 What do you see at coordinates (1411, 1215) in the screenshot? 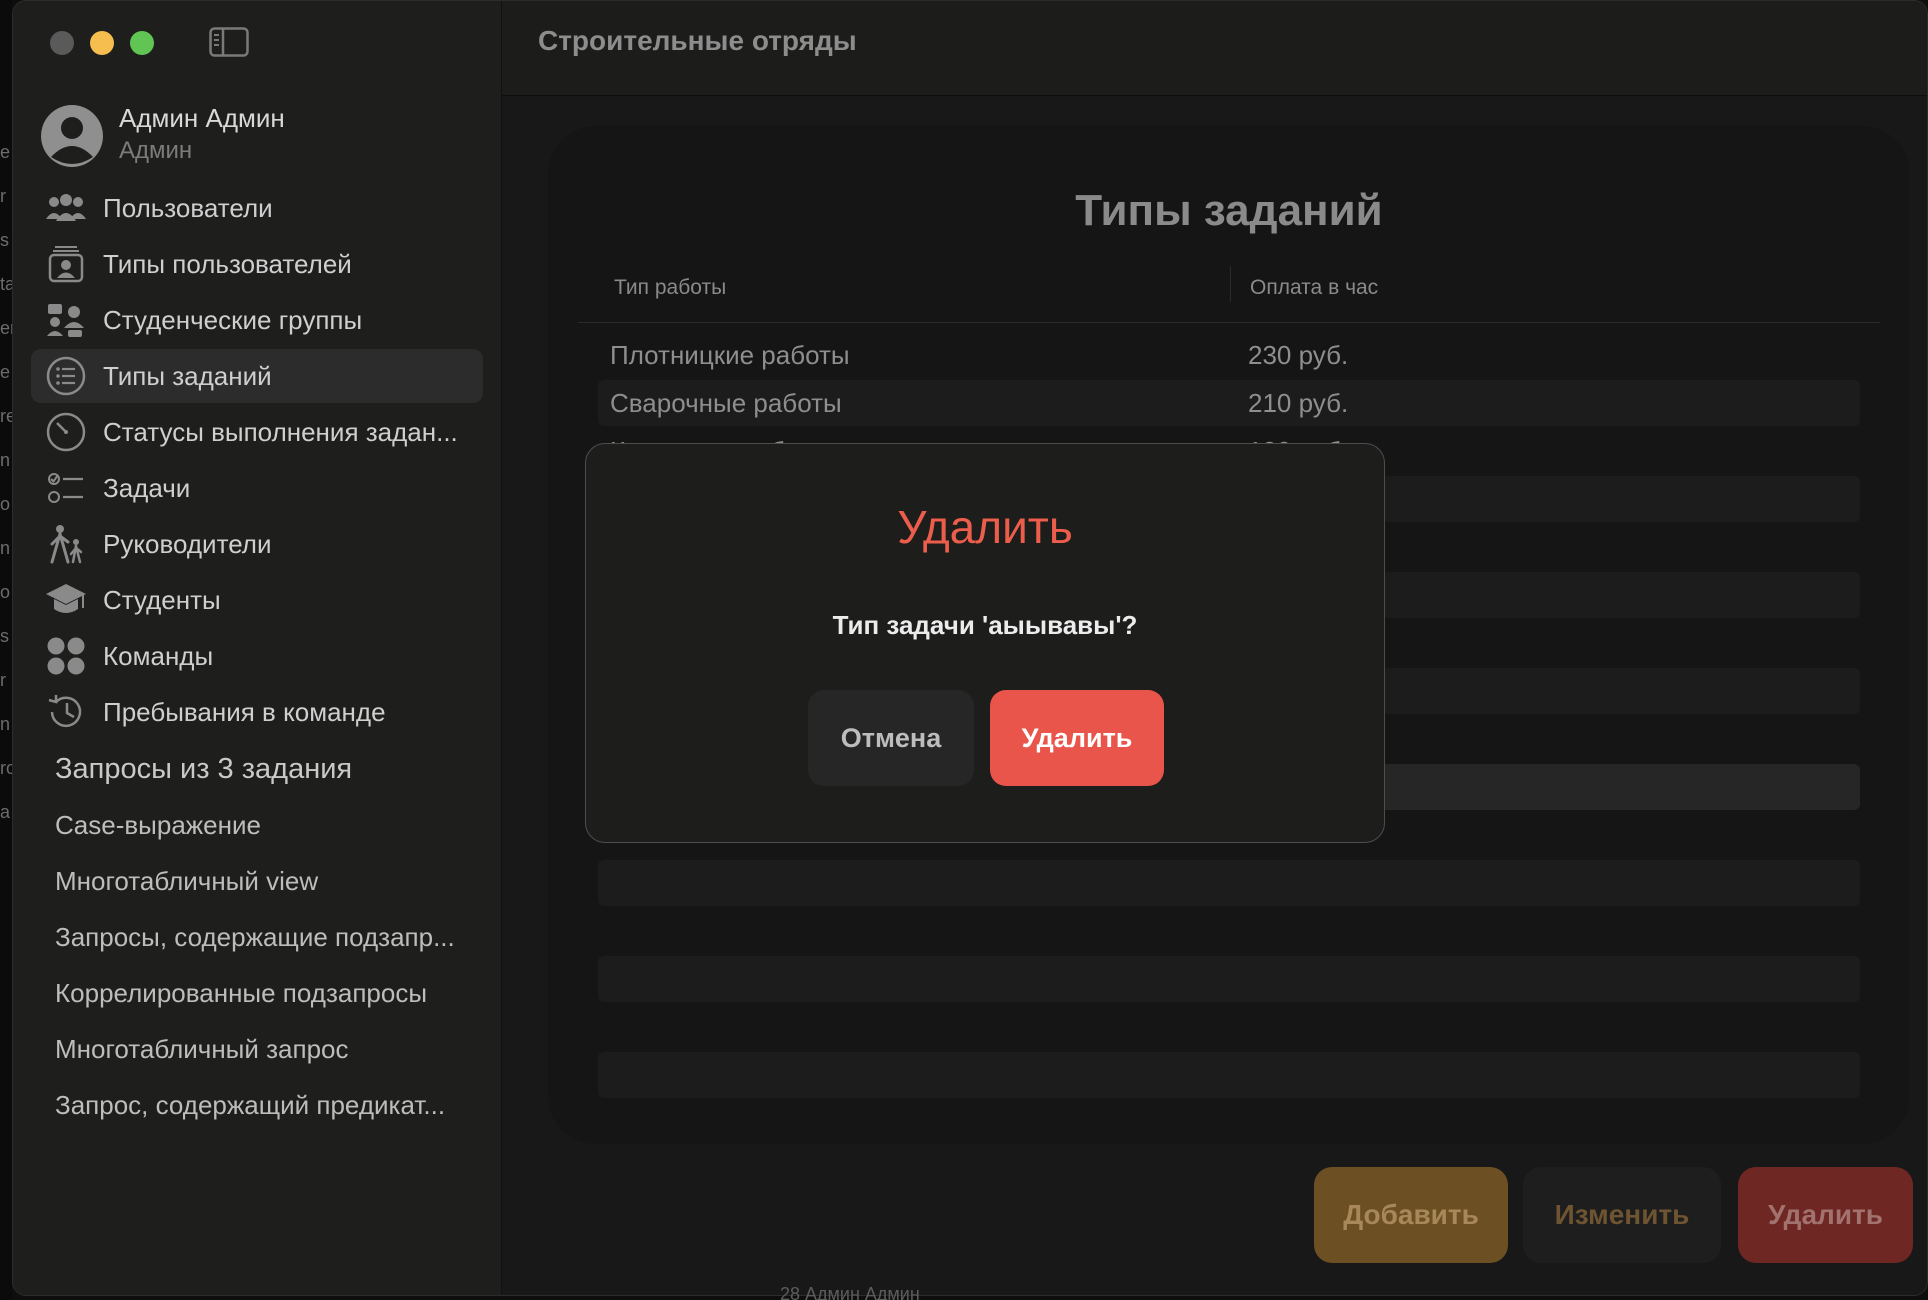
I see `add-button: Добавить` at bounding box center [1411, 1215].